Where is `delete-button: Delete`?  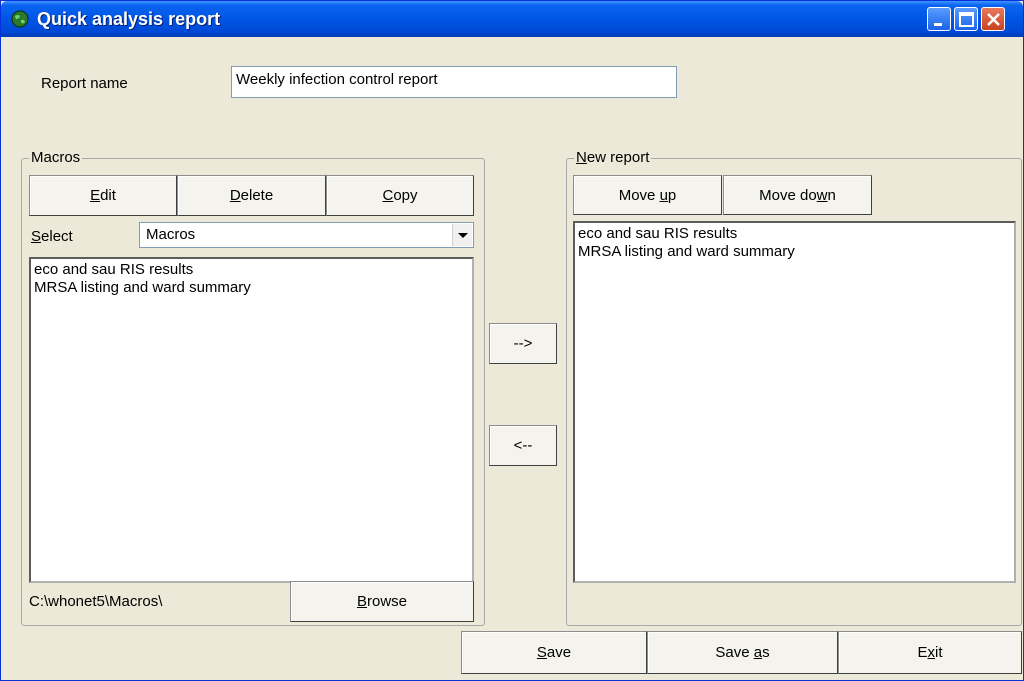
delete-button: Delete is located at coordinates (251, 195).